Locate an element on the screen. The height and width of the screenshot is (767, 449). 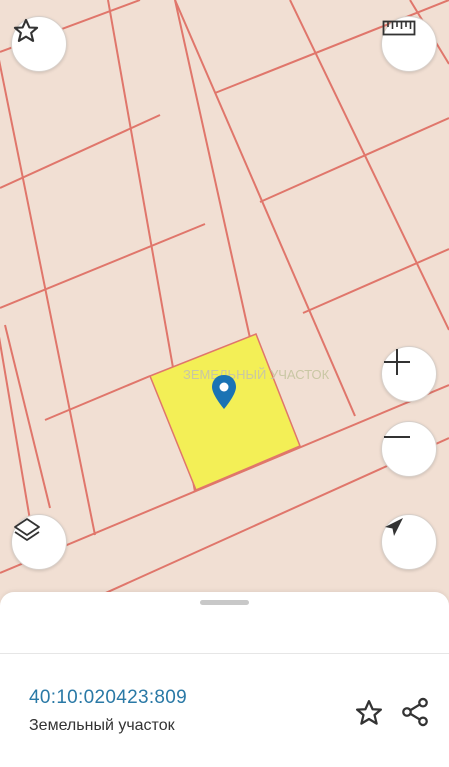
cadastral-number: 40:10:020423:809 is located at coordinates (108, 698).